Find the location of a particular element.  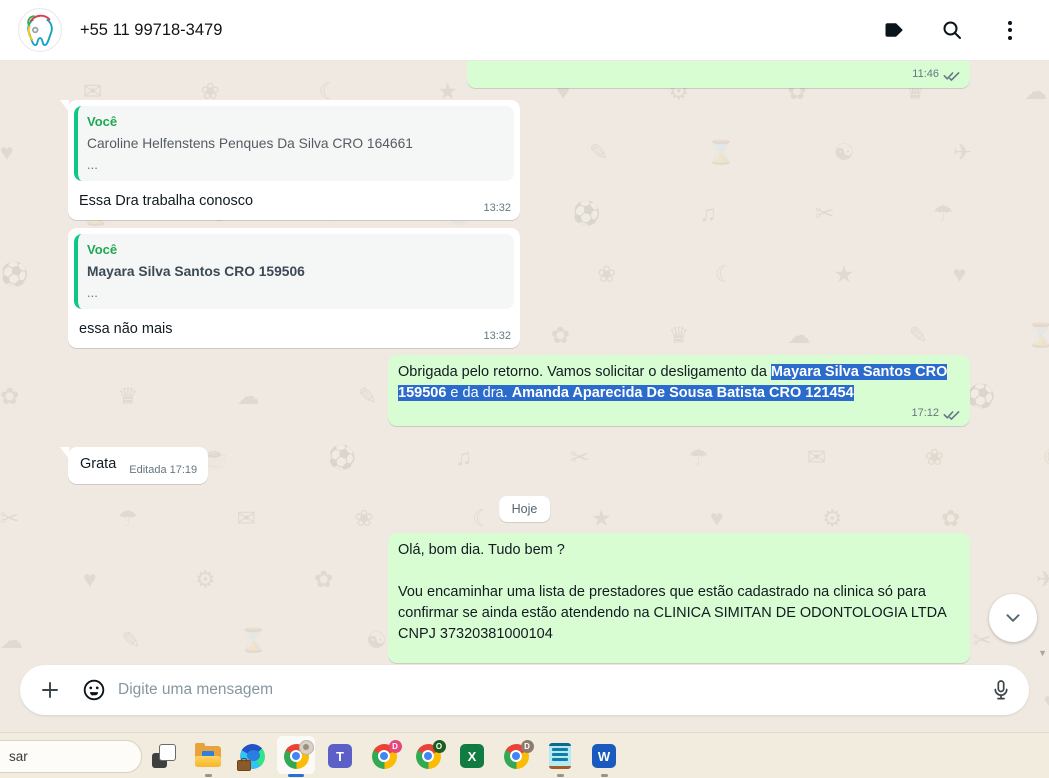

emoji-sticker-icon is located at coordinates (94, 690).